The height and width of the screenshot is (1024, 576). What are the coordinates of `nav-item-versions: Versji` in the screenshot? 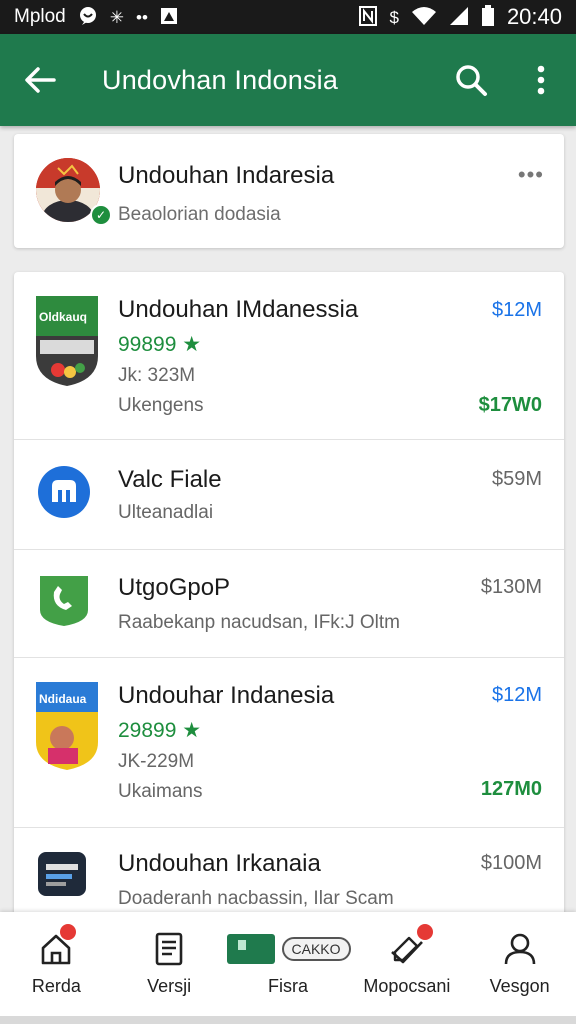 It's located at (169, 964).